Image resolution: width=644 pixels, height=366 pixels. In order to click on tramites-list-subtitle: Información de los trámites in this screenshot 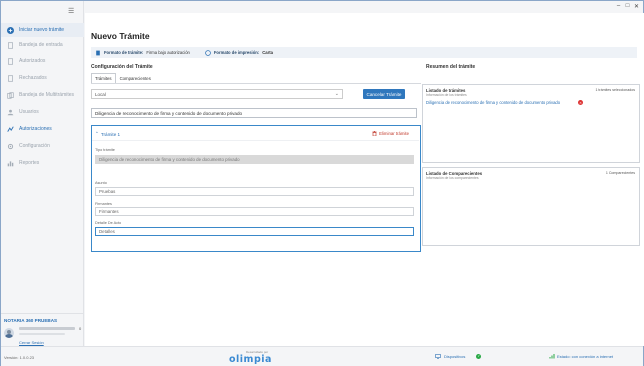, I will do `click(446, 95)`.